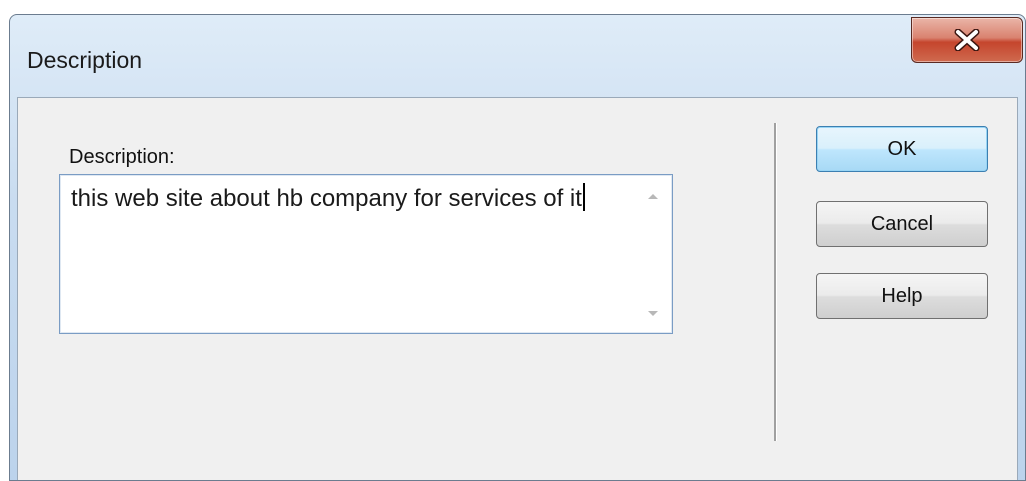  Describe the element at coordinates (902, 224) in the screenshot. I see `cancel-button: Cancel` at that location.